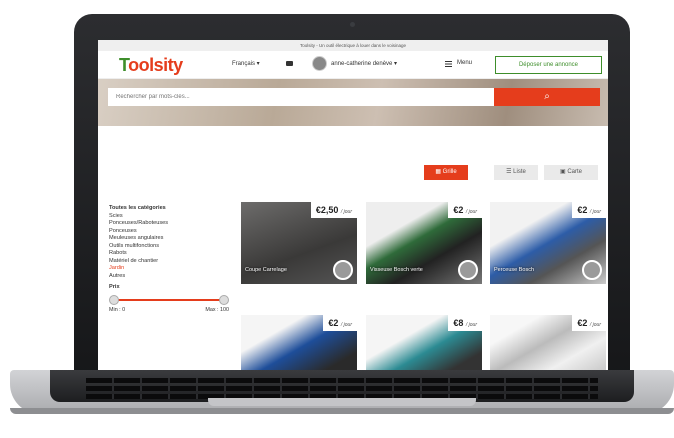  Describe the element at coordinates (424, 243) in the screenshot. I see `listing-card: €2 / jour Visseuse Bosch verte` at that location.